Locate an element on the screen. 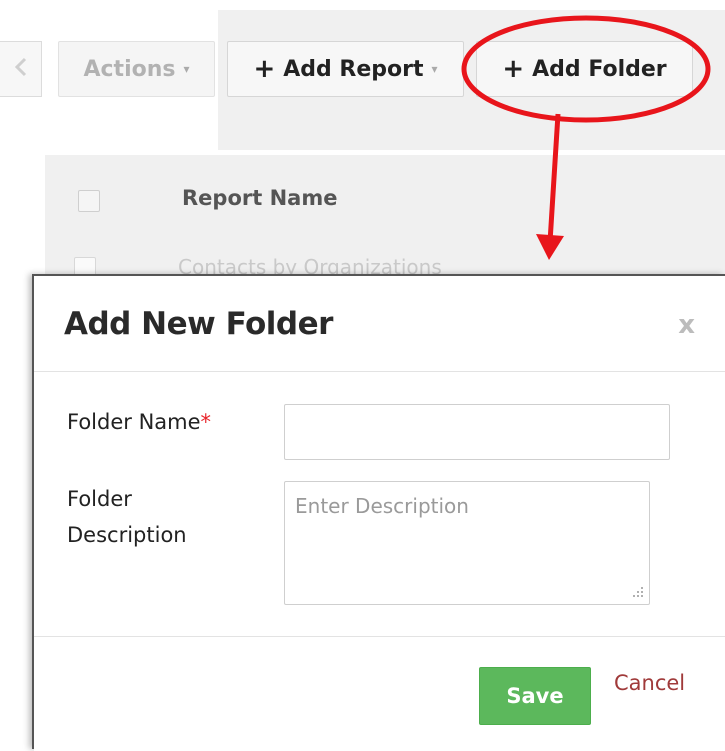  header-divider is located at coordinates (379, 371).